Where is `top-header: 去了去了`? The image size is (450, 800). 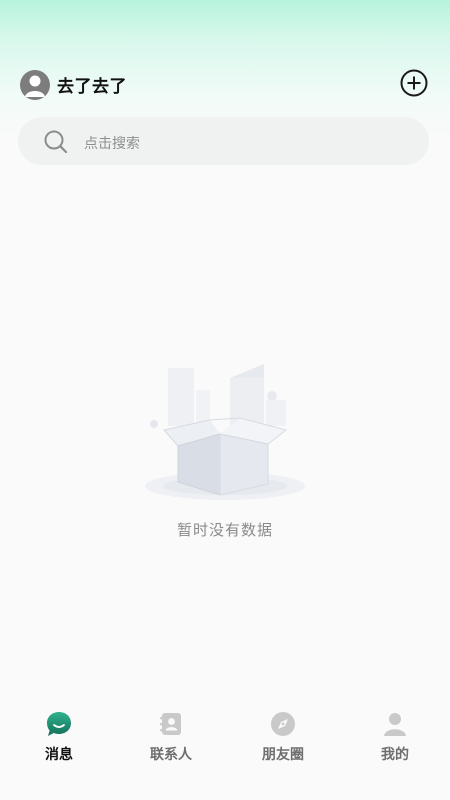
top-header: 去了去了 is located at coordinates (225, 85).